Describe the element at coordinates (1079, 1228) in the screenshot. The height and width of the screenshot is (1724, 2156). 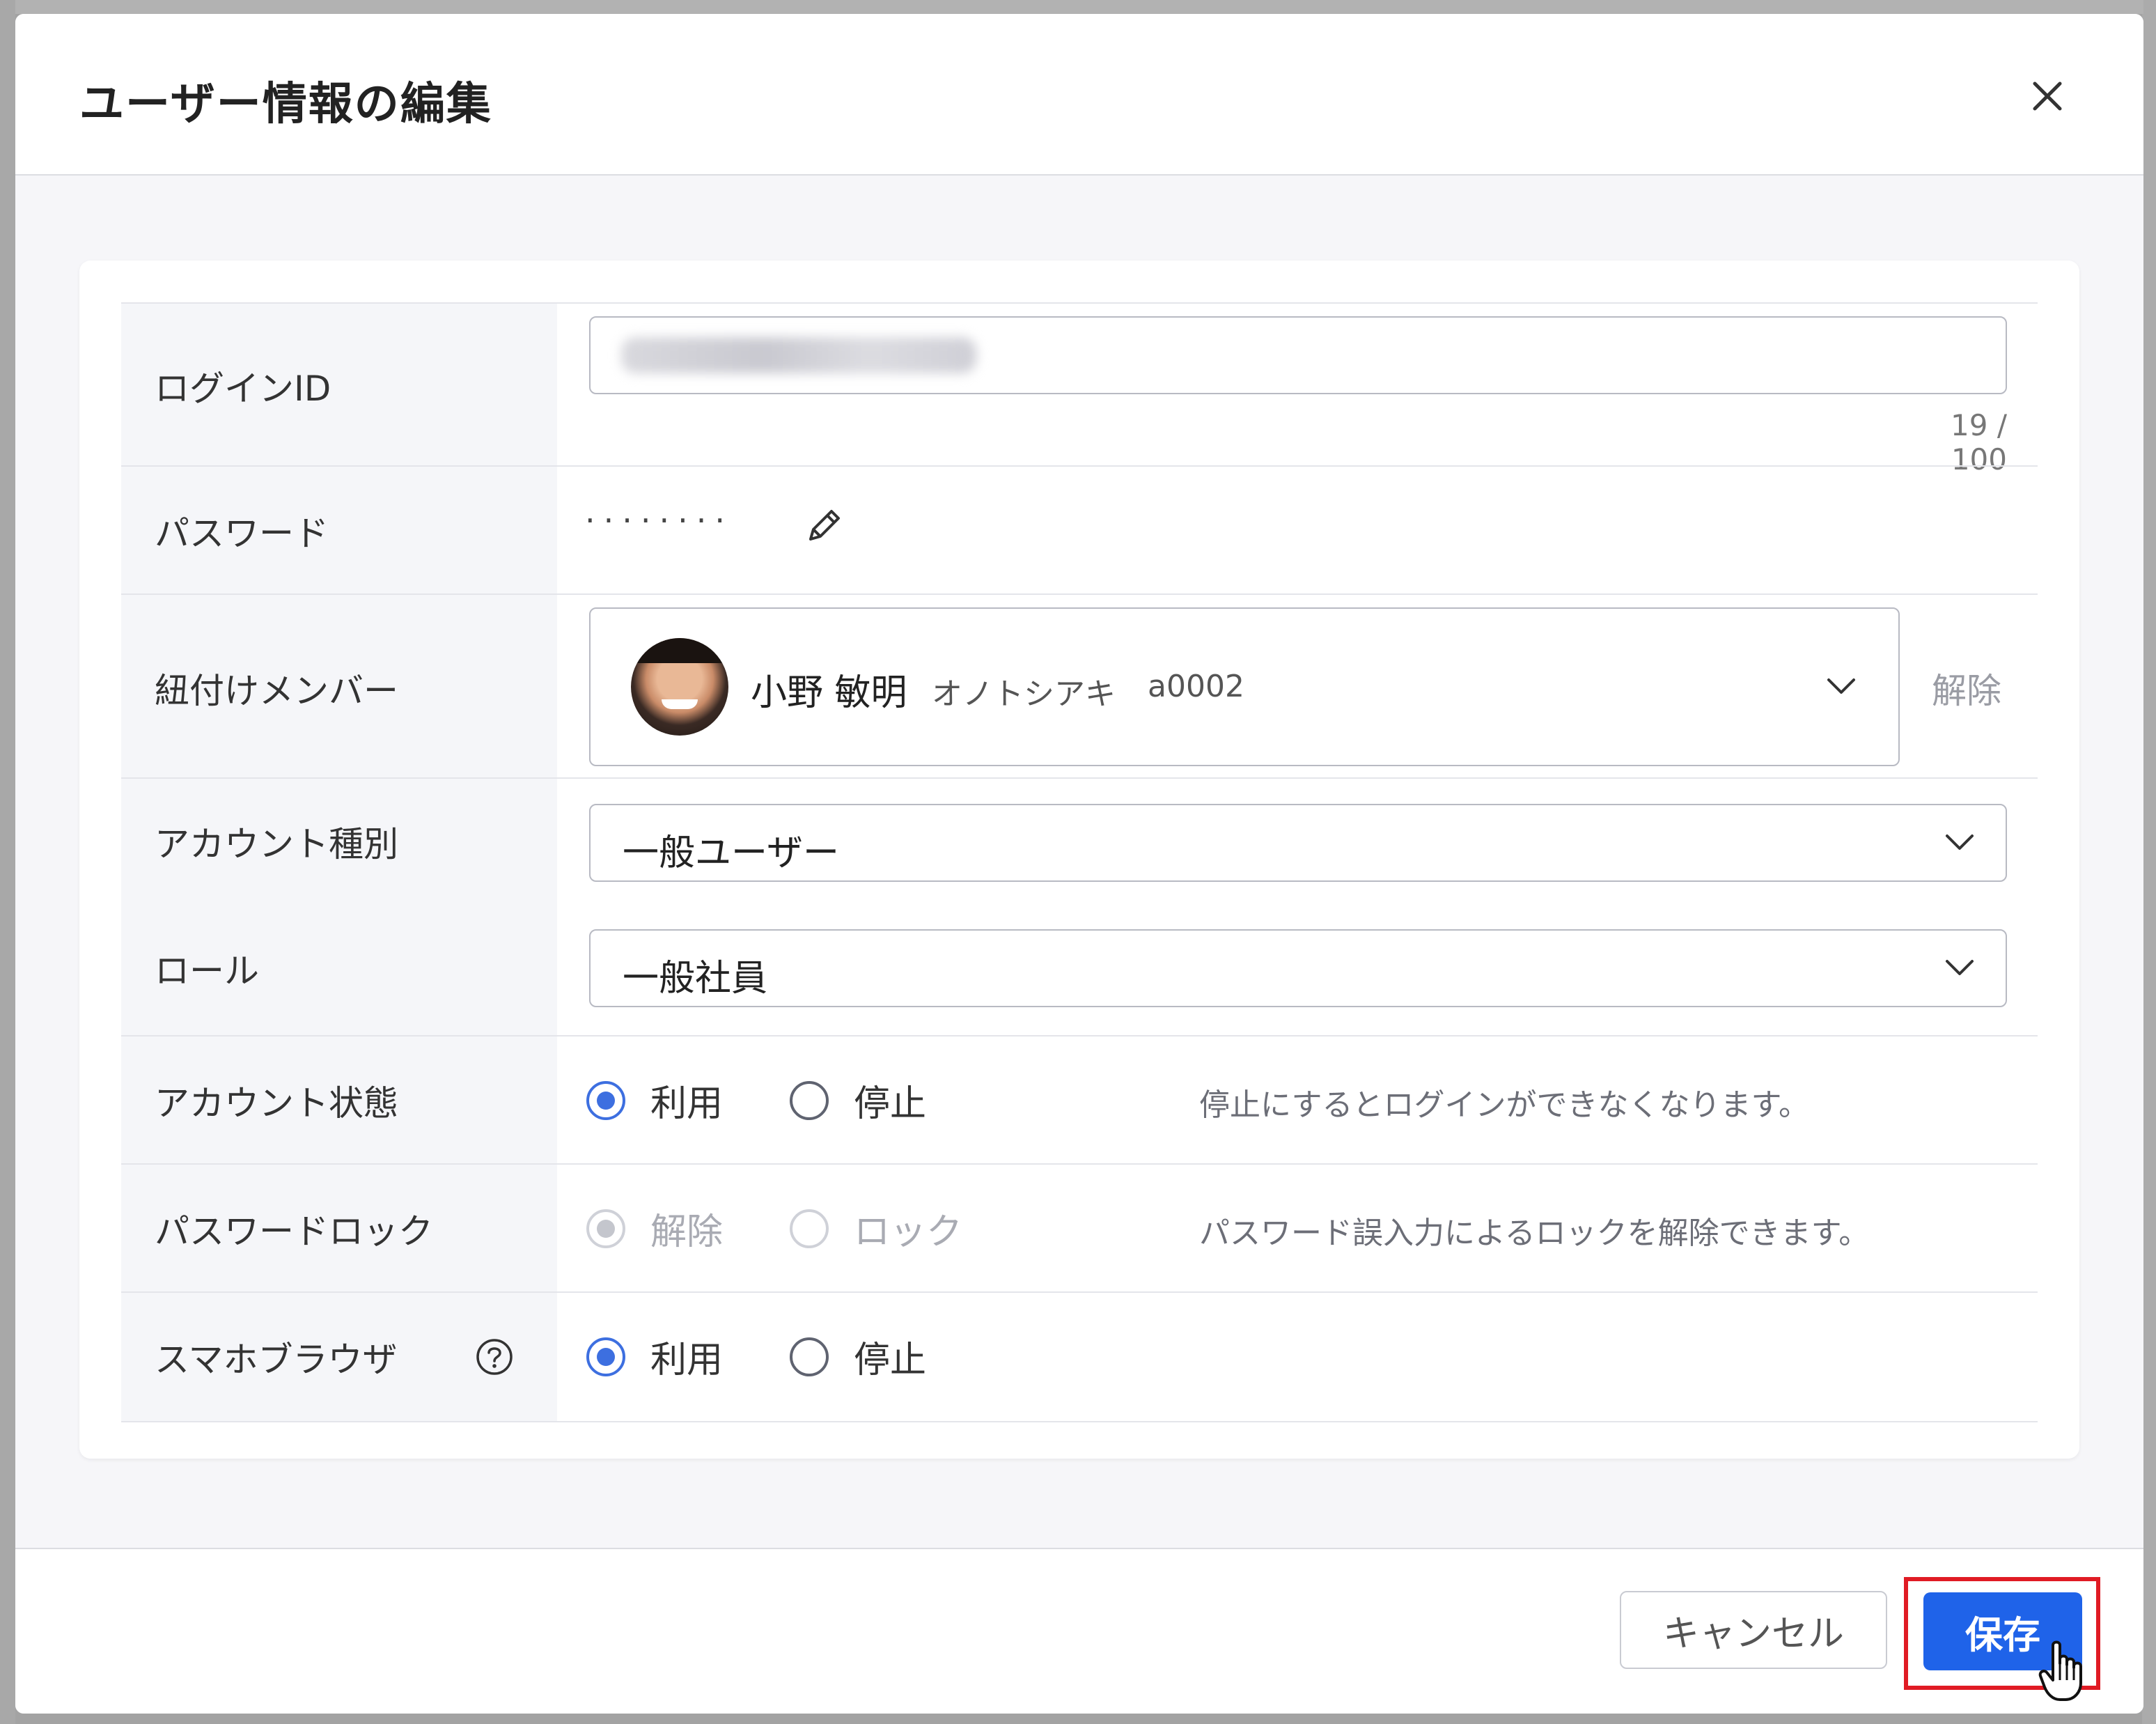
I see `row-password-lock: パスワードロック 解除 ロック パスワード誤入力によるロックを解除できます。` at that location.